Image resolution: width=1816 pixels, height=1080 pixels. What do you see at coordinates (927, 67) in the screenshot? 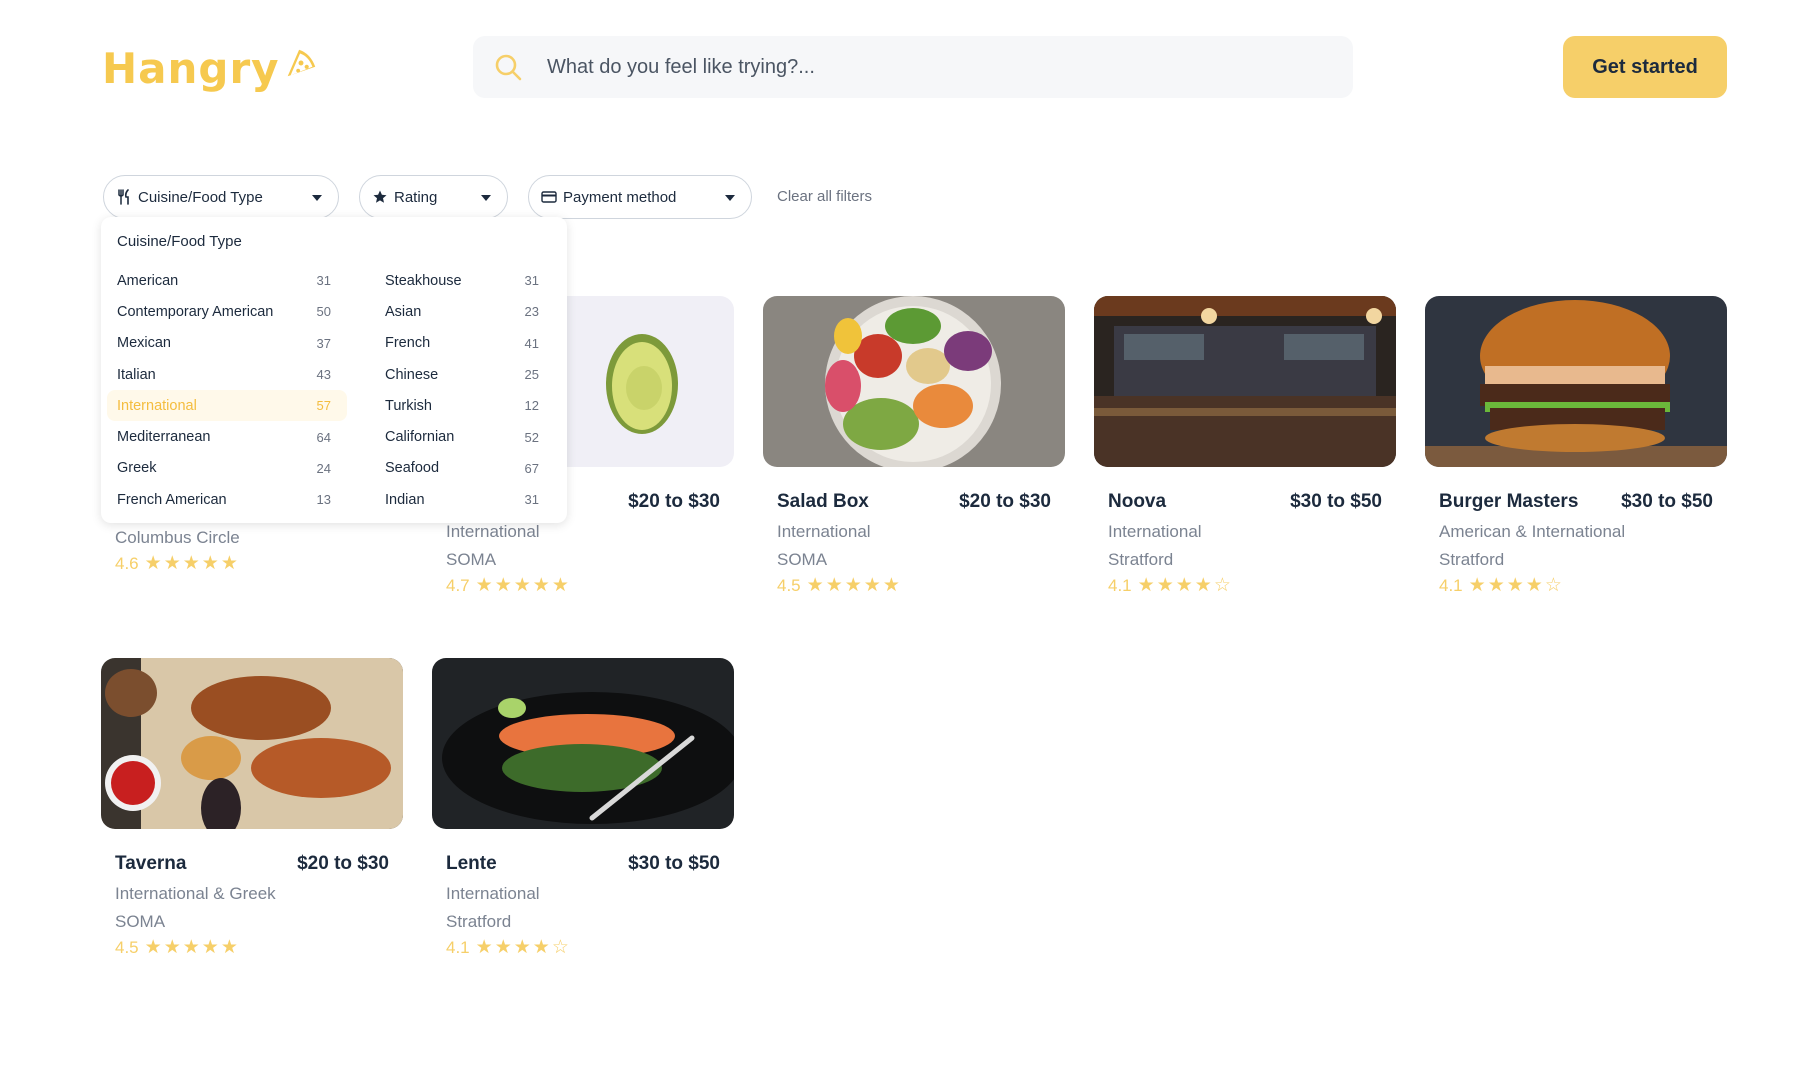
I see `search-input` at bounding box center [927, 67].